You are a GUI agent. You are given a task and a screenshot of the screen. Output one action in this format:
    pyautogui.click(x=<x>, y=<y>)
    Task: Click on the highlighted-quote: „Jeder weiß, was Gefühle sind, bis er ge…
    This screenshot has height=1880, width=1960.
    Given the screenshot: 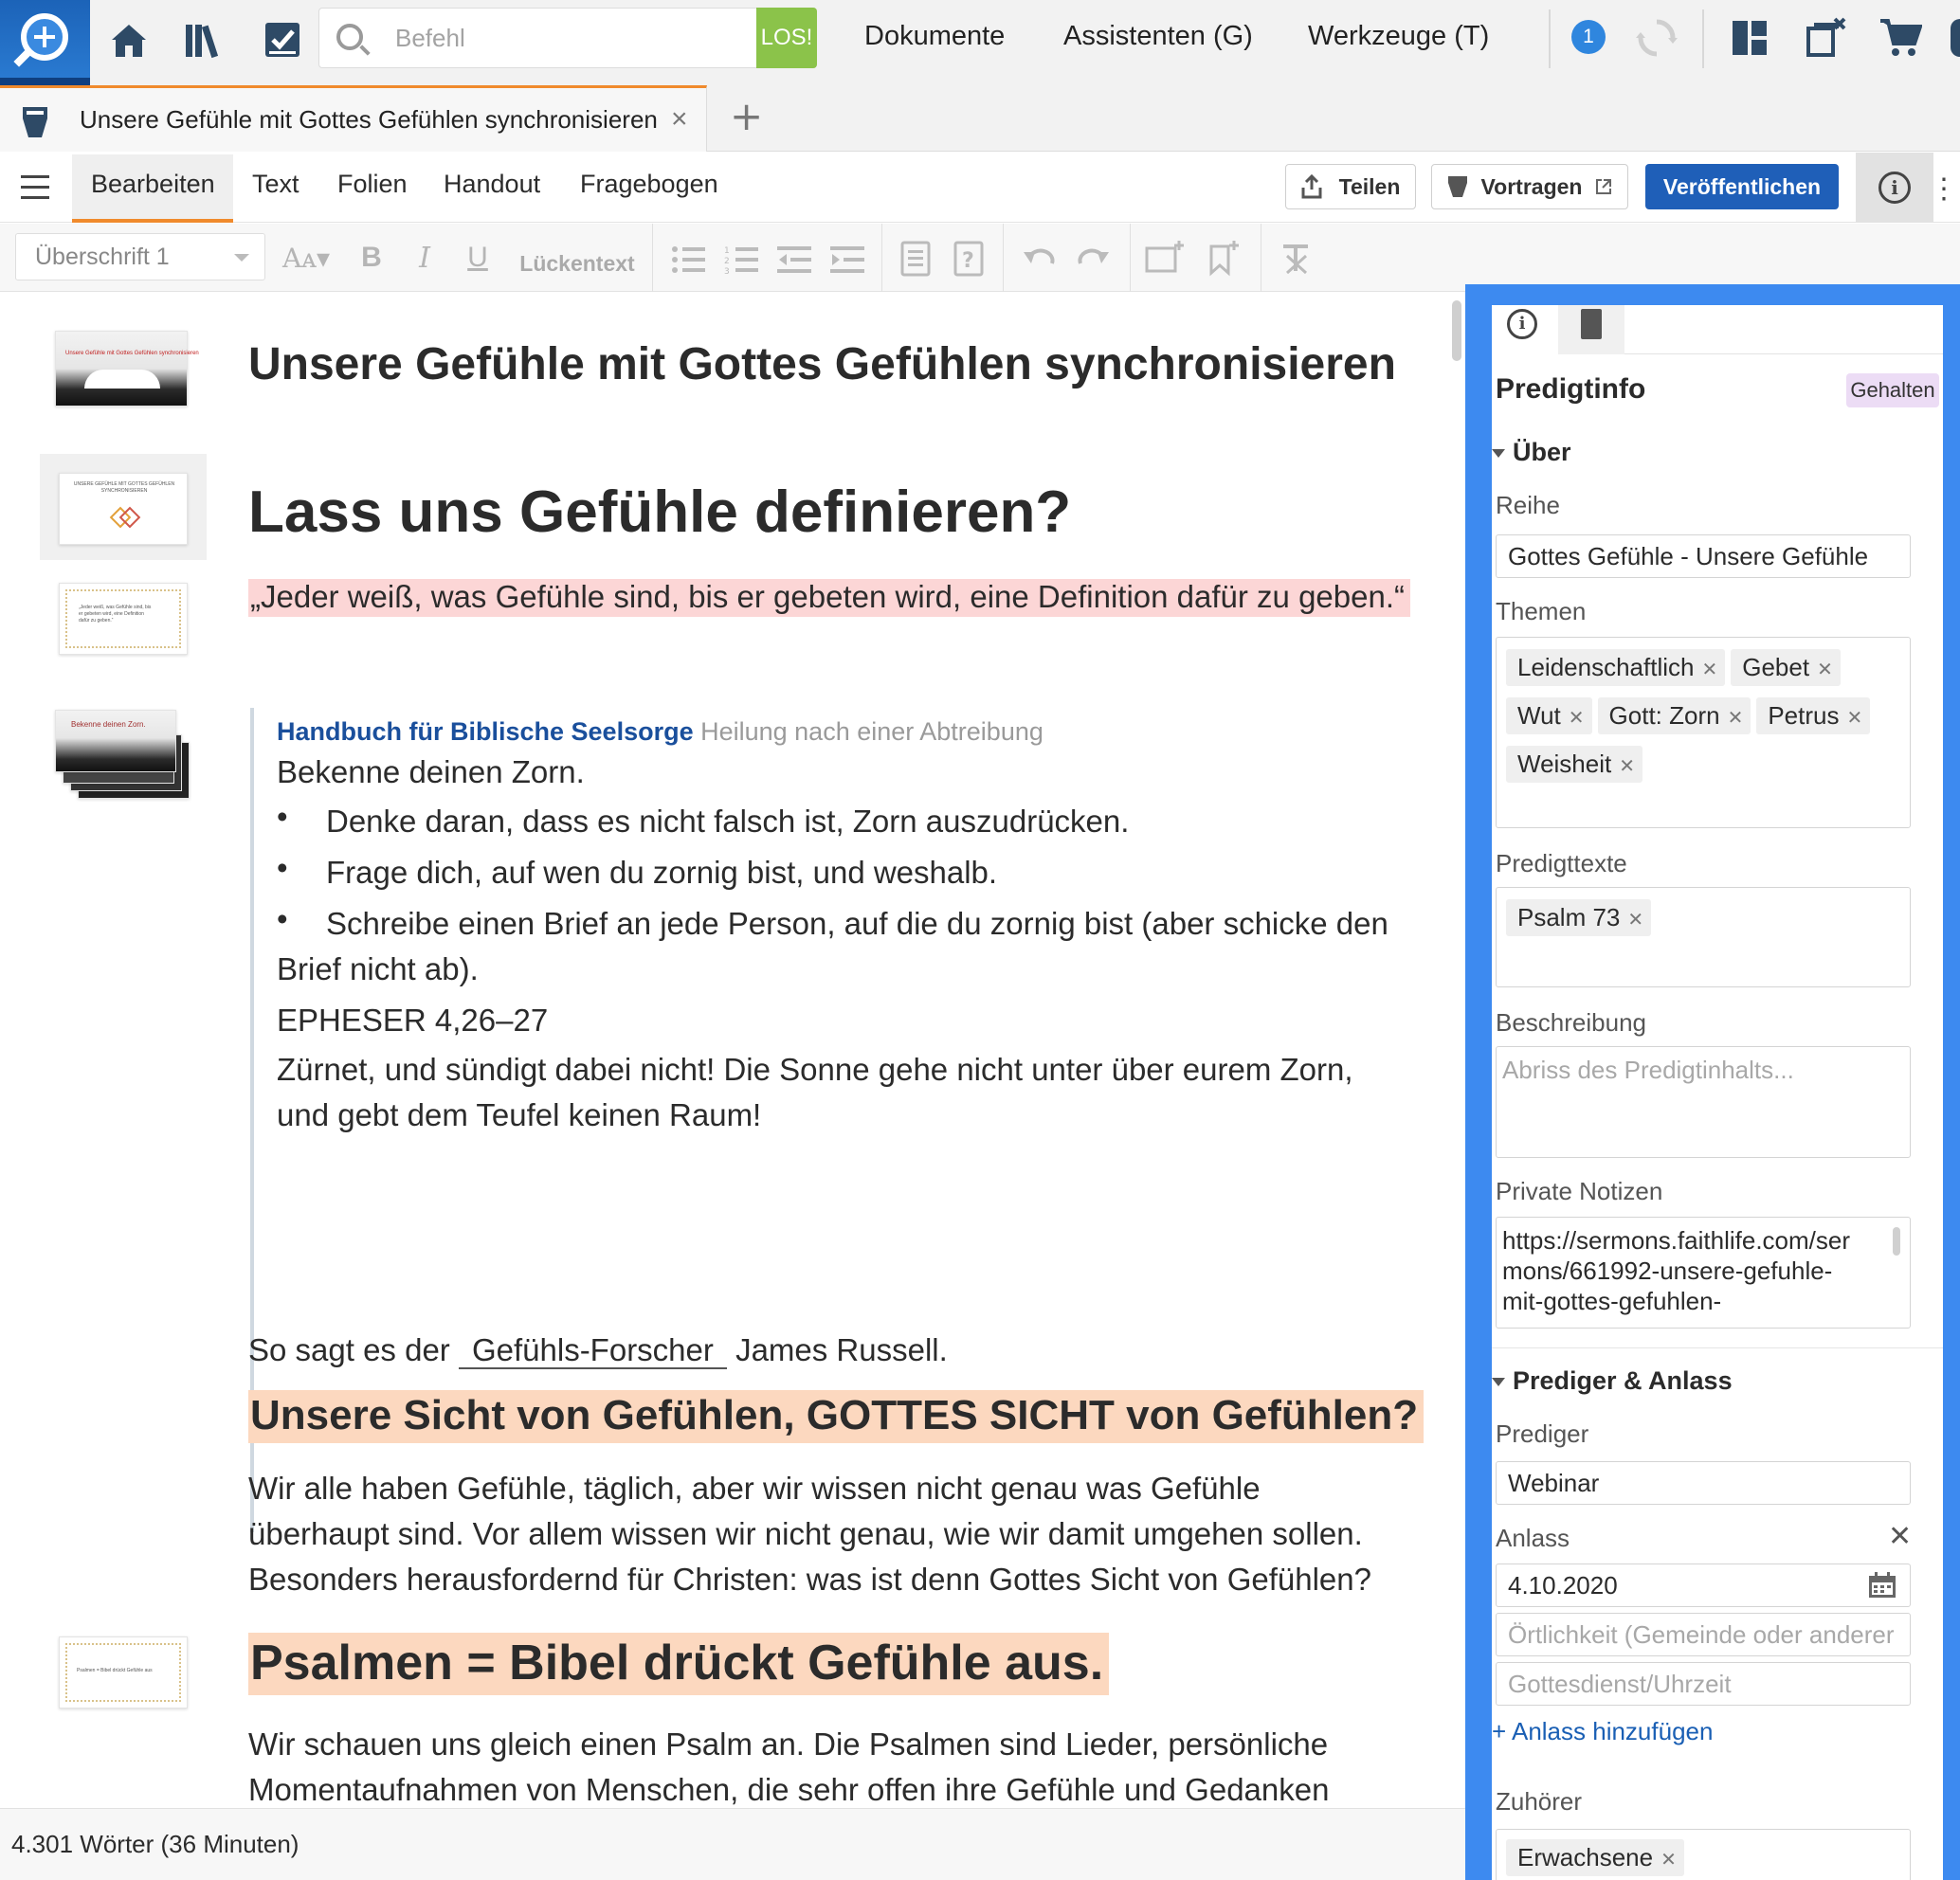 What is the action you would take?
    pyautogui.click(x=829, y=598)
    